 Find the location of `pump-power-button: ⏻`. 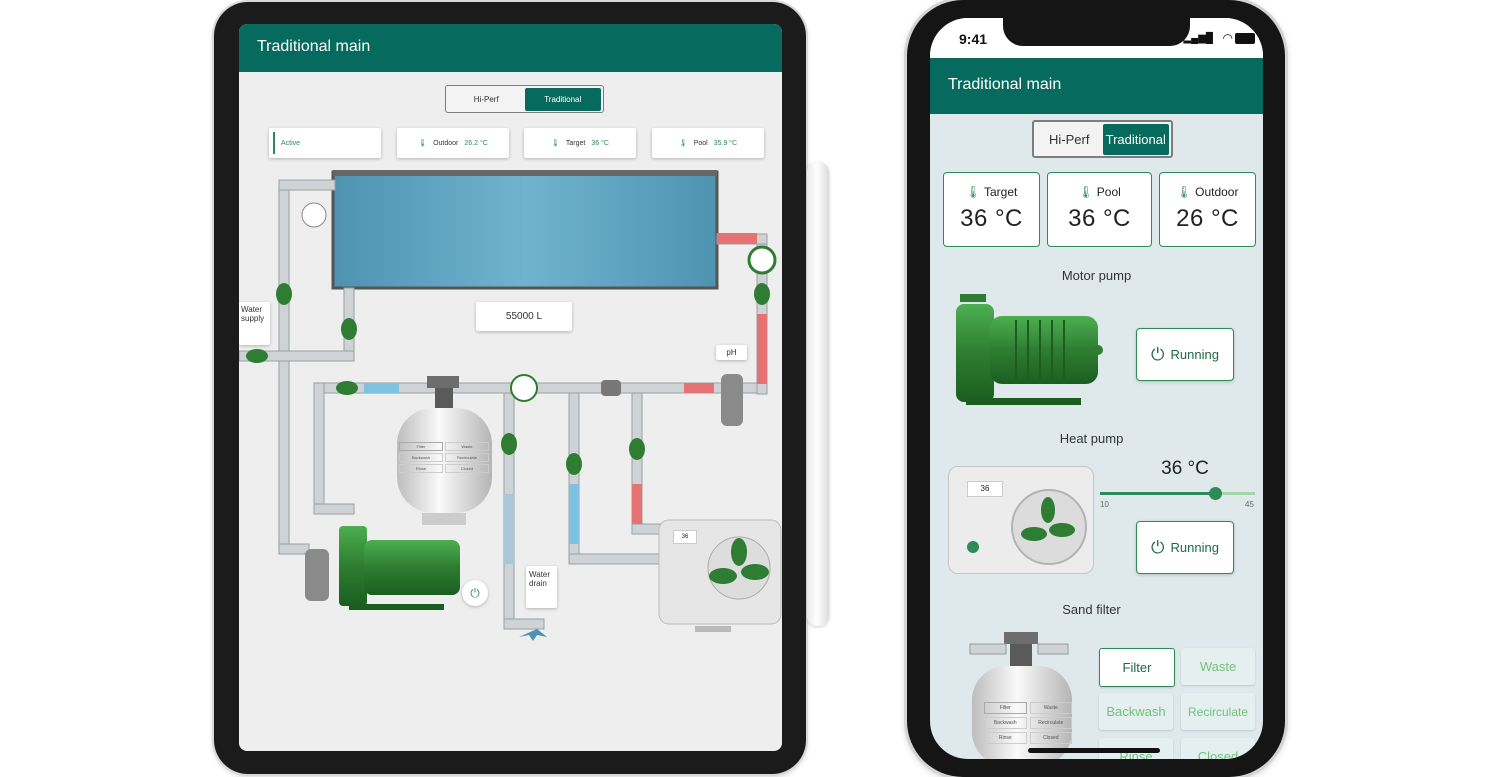

pump-power-button: ⏻ is located at coordinates (475, 593).